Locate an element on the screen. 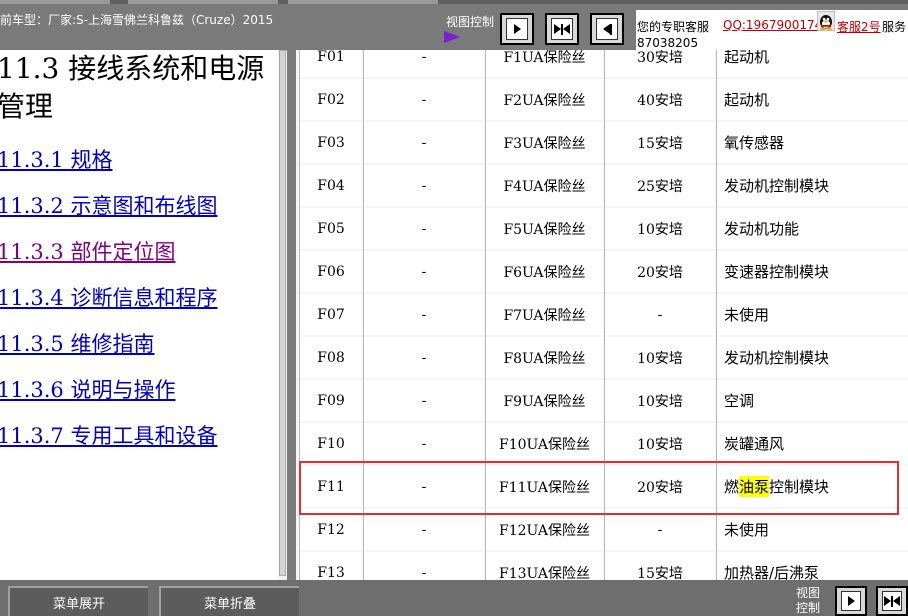 This screenshot has height=616, width=908. amperage-cell: 25安培 is located at coordinates (660, 185).